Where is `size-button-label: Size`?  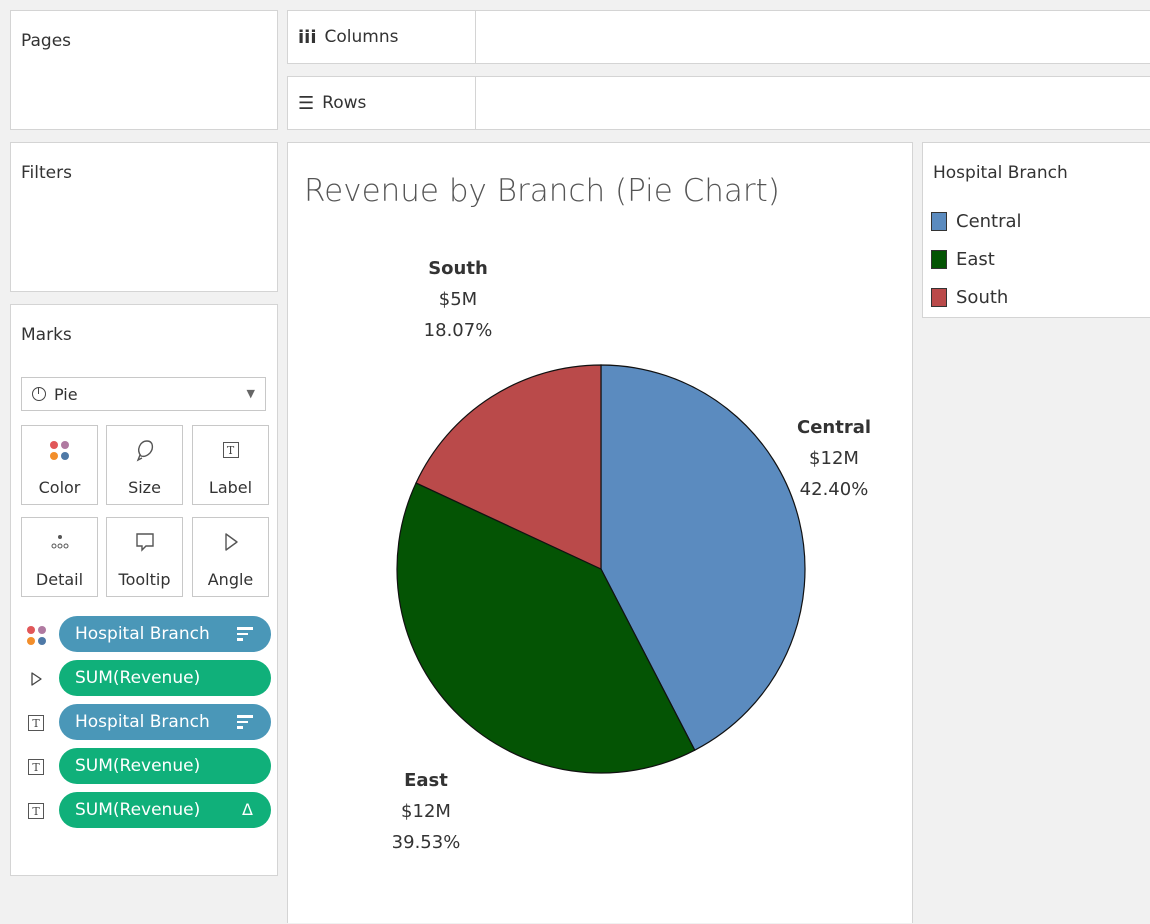 size-button-label: Size is located at coordinates (144, 487).